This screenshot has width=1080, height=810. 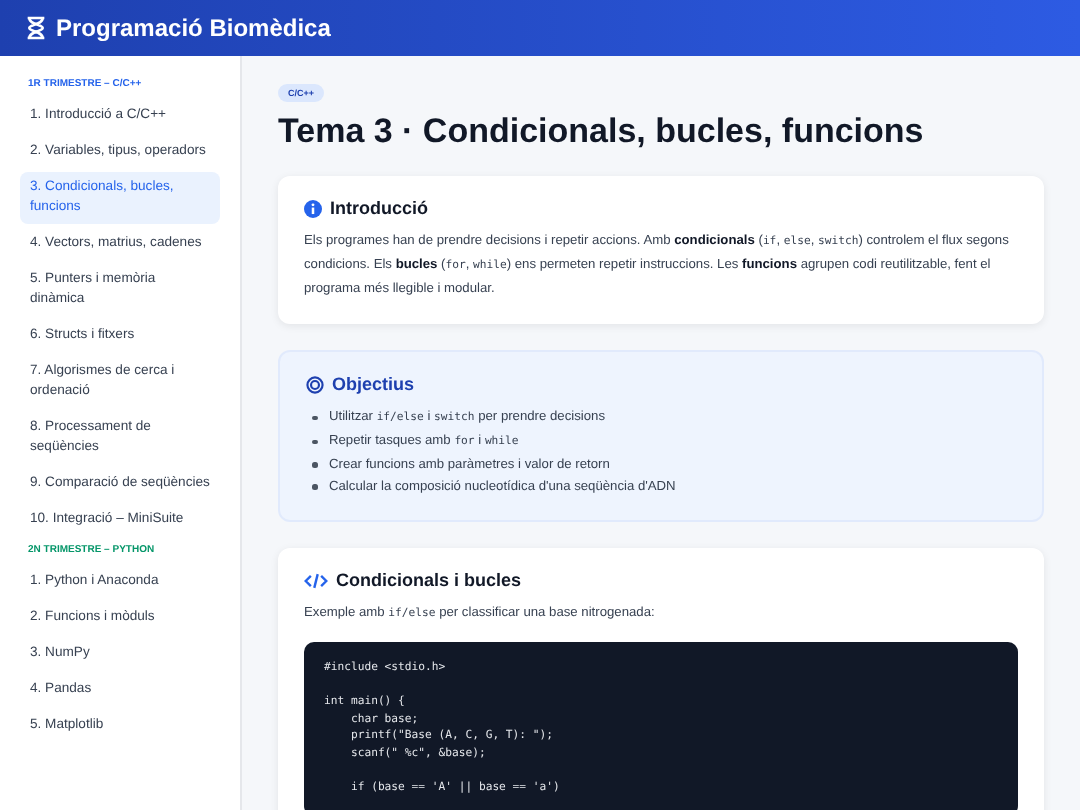 What do you see at coordinates (316, 580) in the screenshot?
I see `code-icon` at bounding box center [316, 580].